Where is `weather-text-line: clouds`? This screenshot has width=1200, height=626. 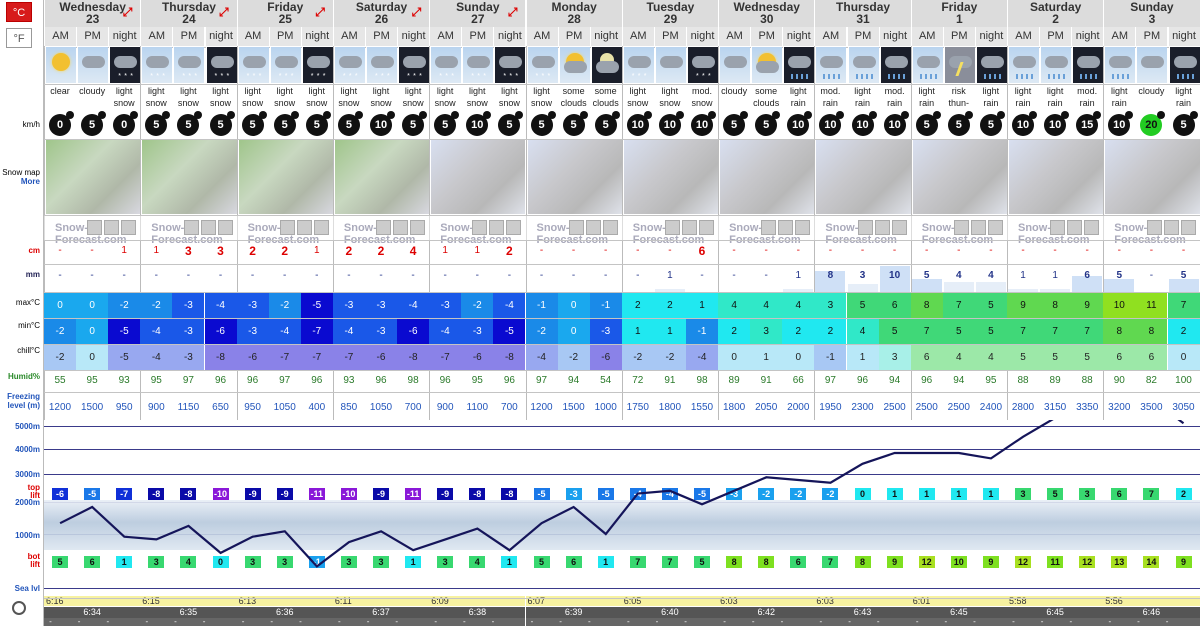 weather-text-line: clouds is located at coordinates (573, 103).